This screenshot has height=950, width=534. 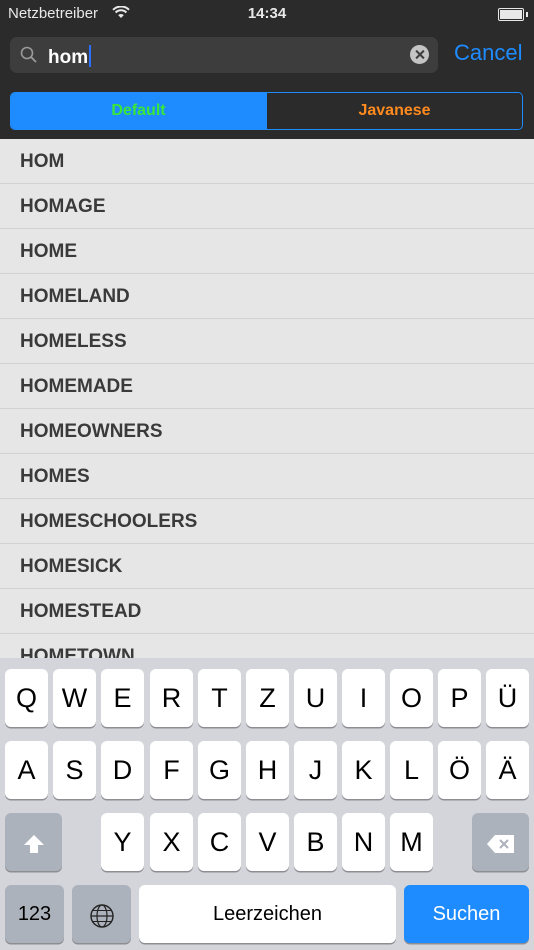 I want to click on list-item: HOME, so click(x=267, y=251).